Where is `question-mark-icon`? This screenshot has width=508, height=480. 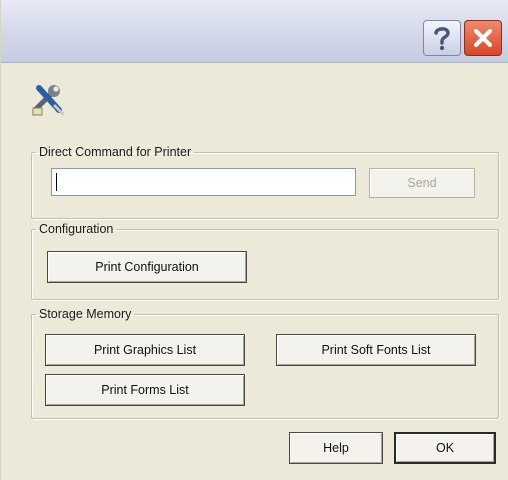
question-mark-icon is located at coordinates (442, 39).